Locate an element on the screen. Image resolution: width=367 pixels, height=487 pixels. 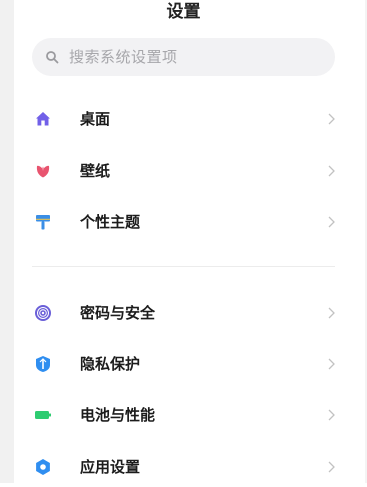
settings-item-label: 壁纸 is located at coordinates (95, 171).